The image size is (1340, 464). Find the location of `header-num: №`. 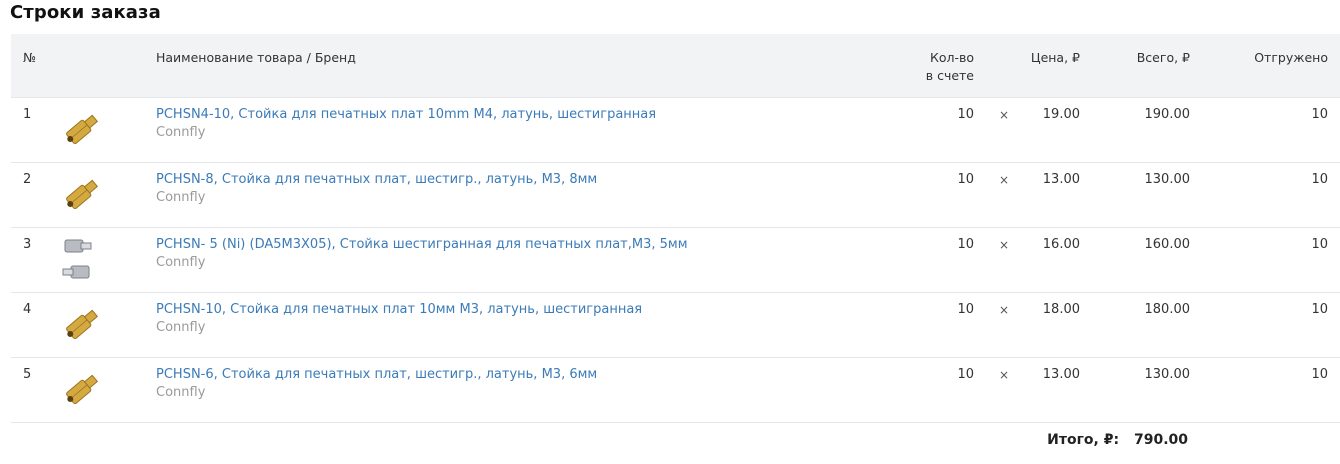

header-num: № is located at coordinates (30, 57).